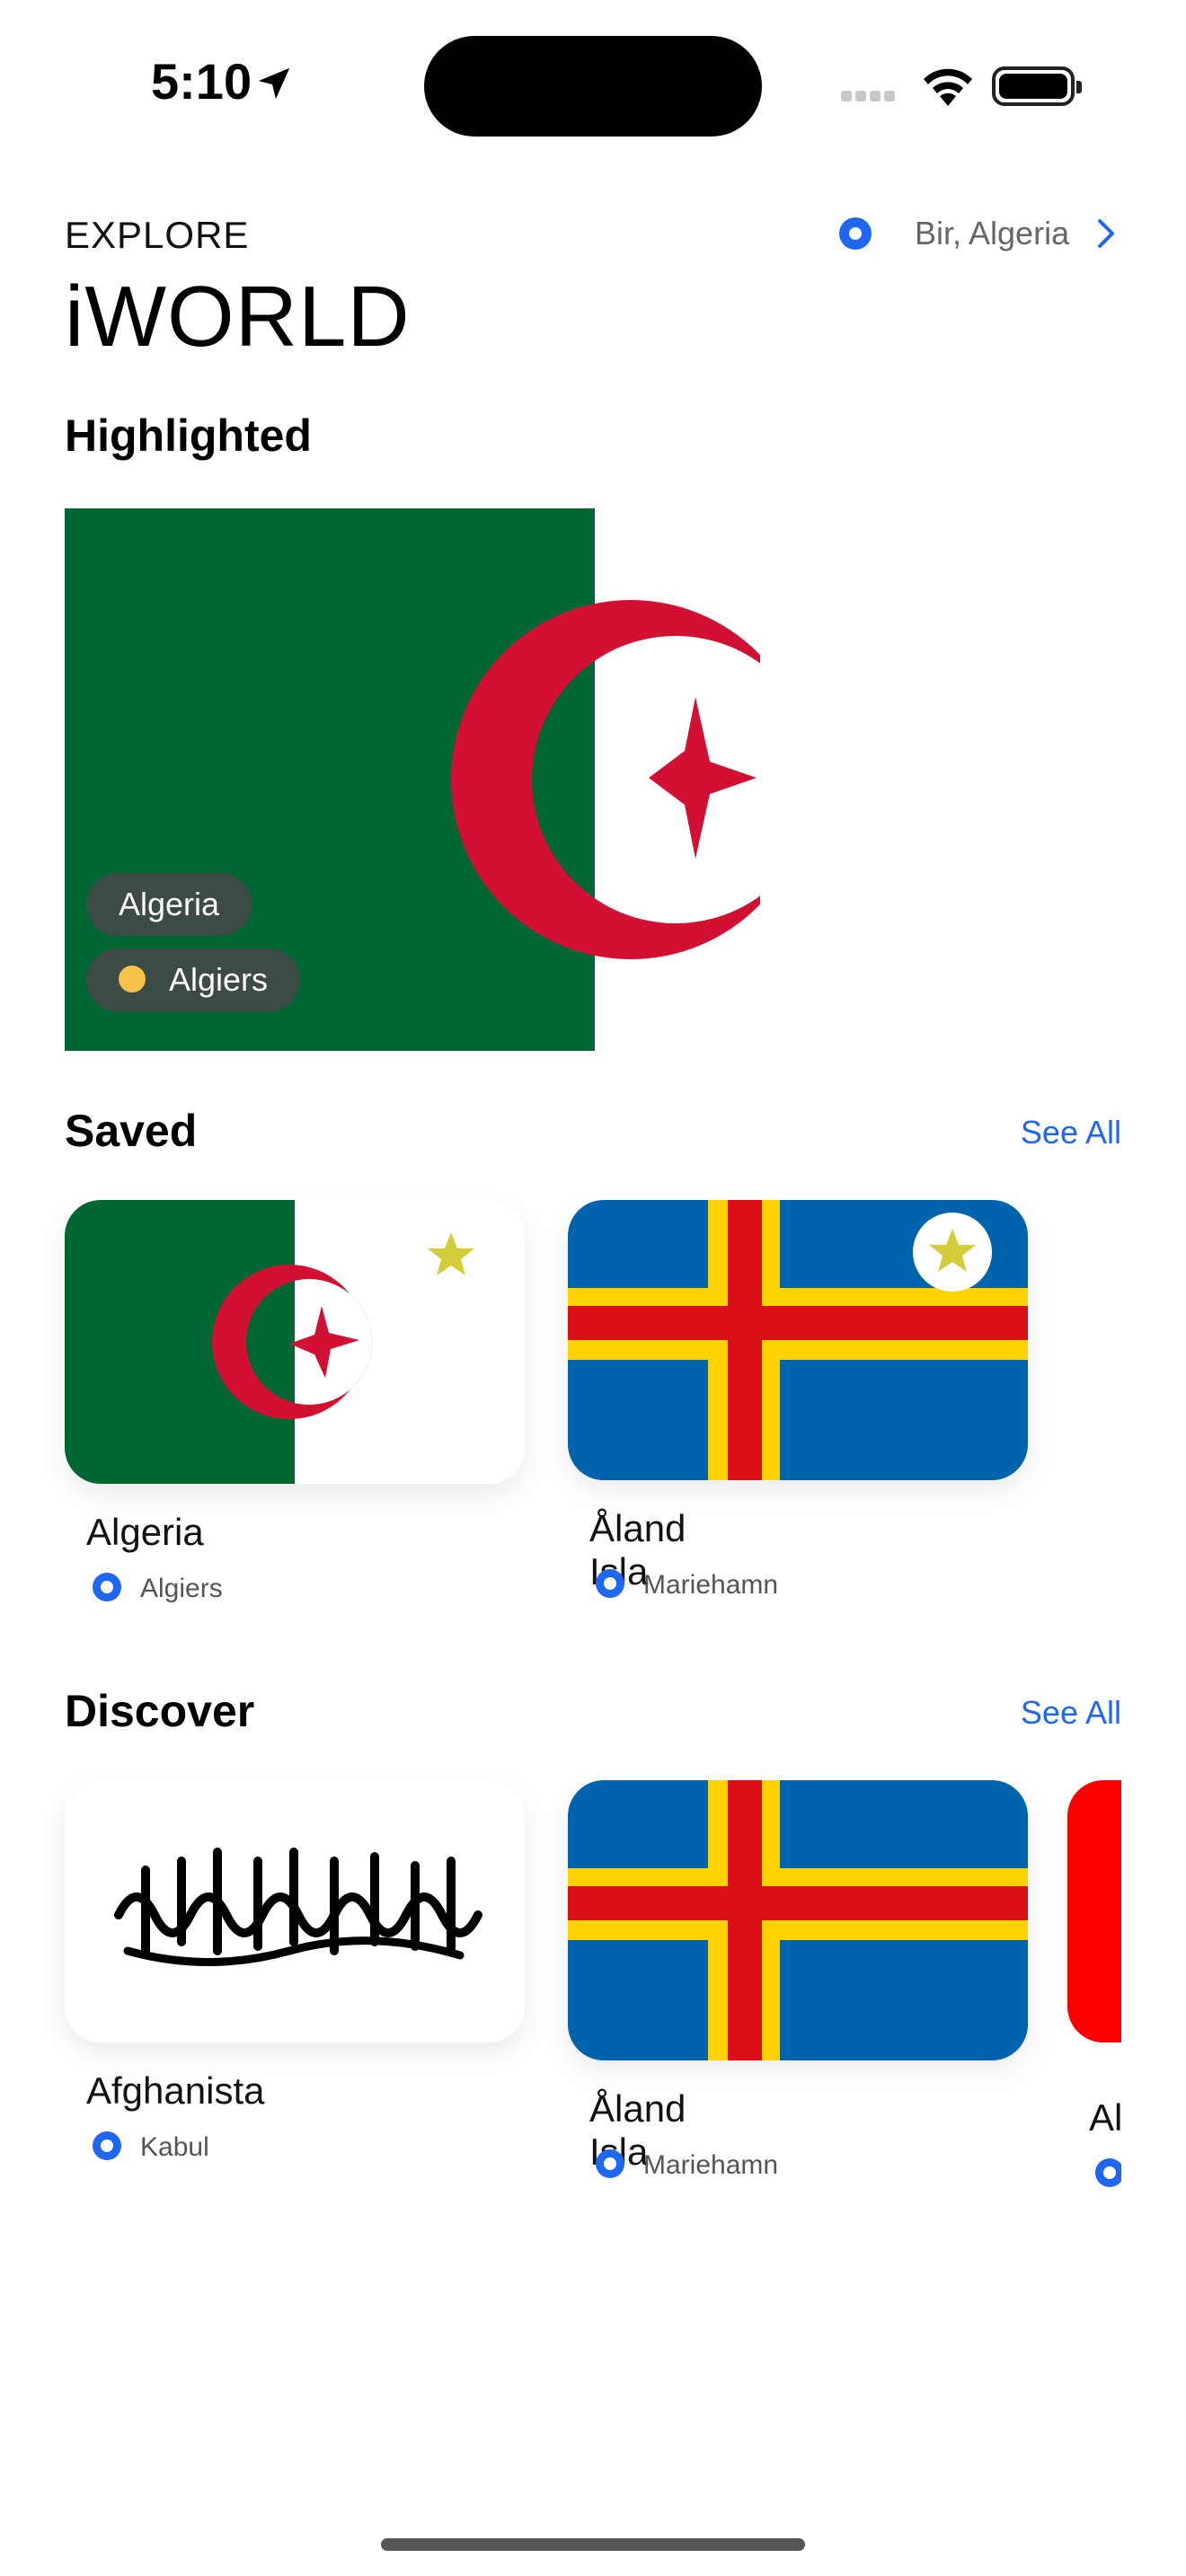 This screenshot has height=2576, width=1186. Describe the element at coordinates (869, 98) in the screenshot. I see `cellular-signal-icon` at that location.